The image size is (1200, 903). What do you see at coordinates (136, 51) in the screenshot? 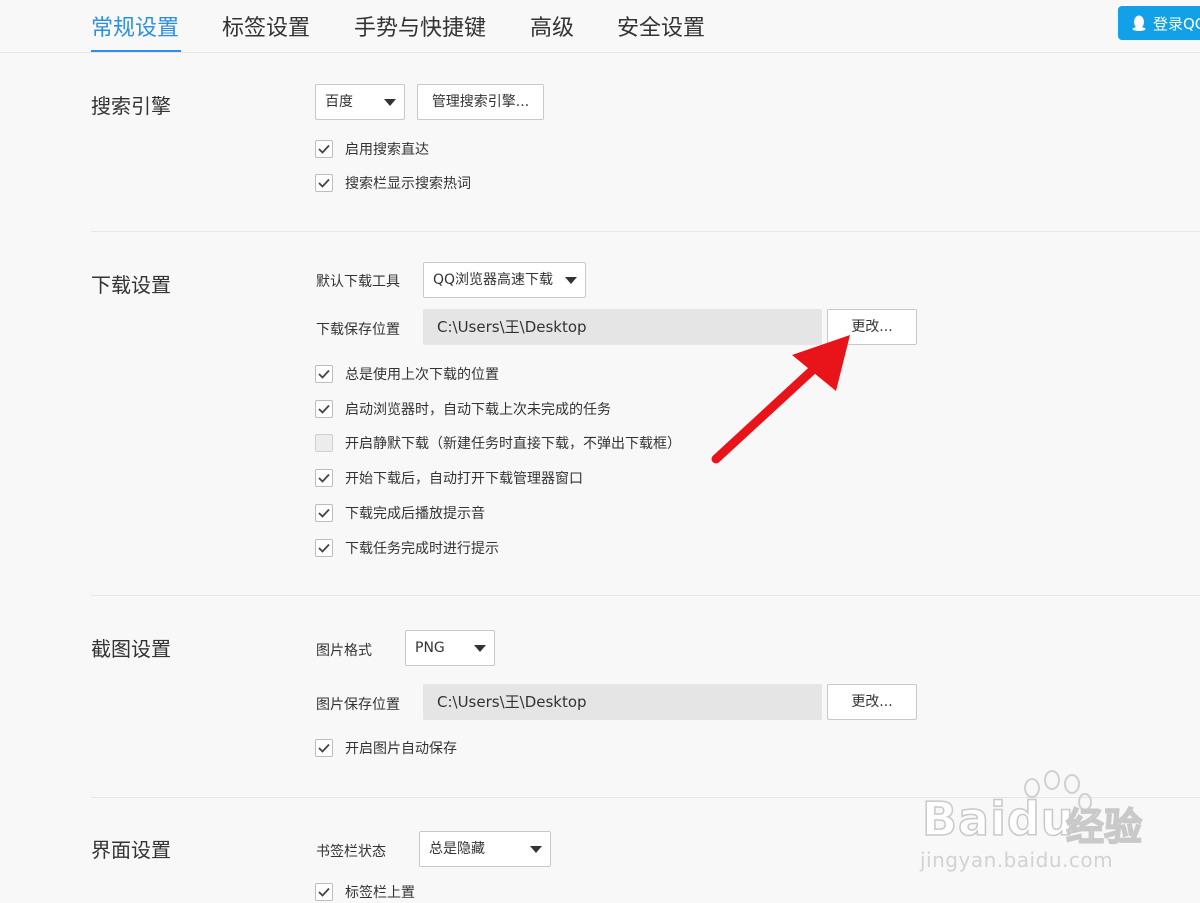
I see `active-tab-indicator` at bounding box center [136, 51].